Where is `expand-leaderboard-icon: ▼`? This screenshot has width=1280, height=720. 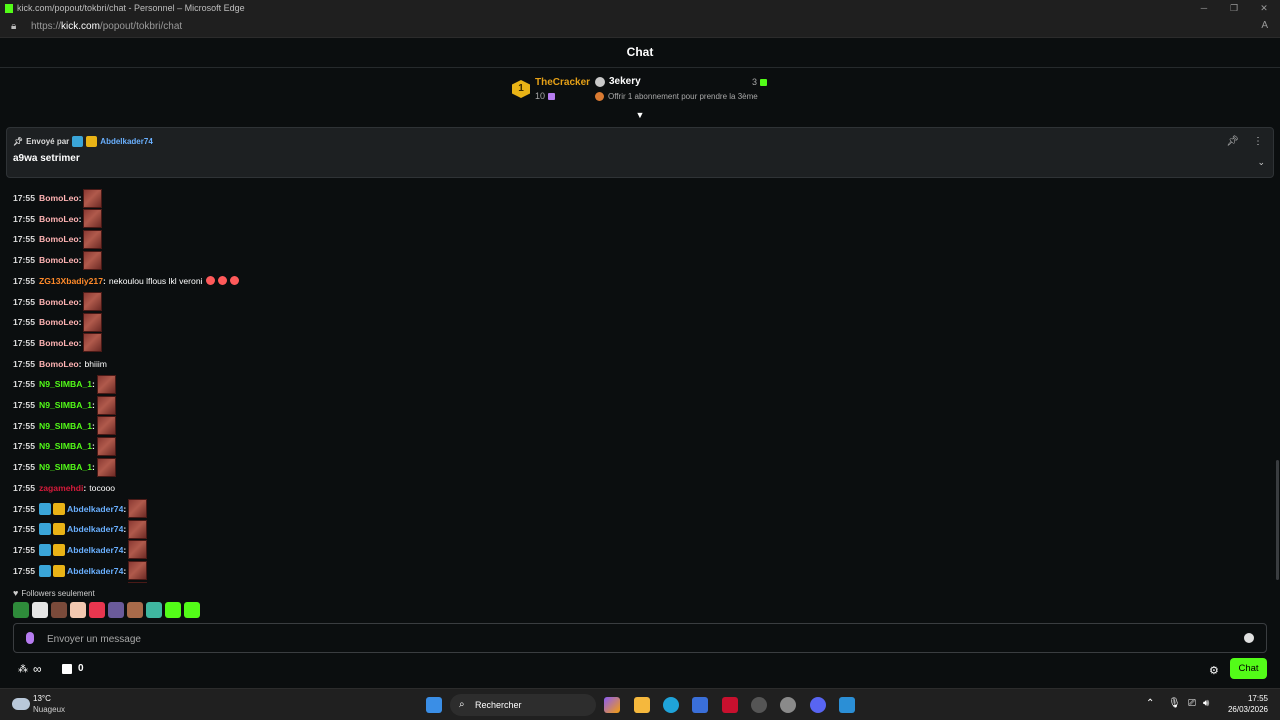
expand-leaderboard-icon: ▼ is located at coordinates (640, 115).